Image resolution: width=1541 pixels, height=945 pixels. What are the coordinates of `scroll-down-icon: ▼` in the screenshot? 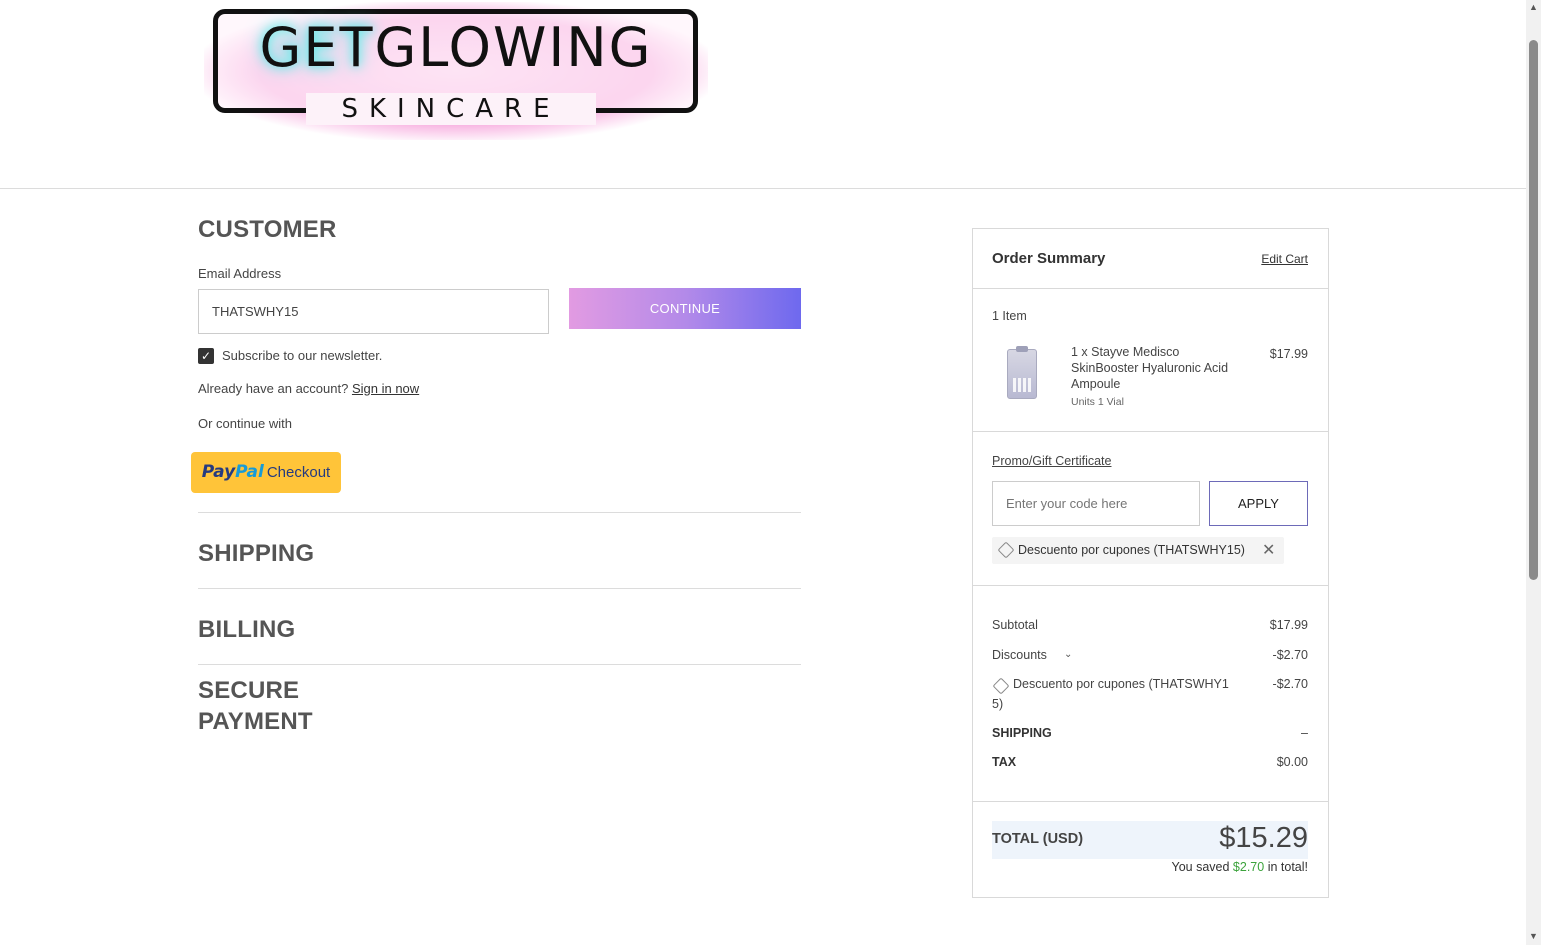 It's located at (1533, 936).